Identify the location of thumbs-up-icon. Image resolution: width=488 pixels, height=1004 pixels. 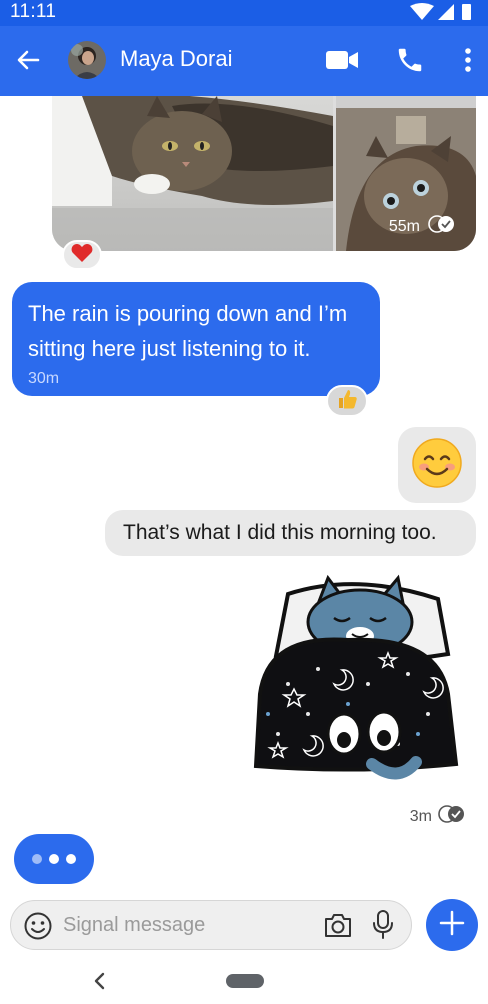
(347, 401).